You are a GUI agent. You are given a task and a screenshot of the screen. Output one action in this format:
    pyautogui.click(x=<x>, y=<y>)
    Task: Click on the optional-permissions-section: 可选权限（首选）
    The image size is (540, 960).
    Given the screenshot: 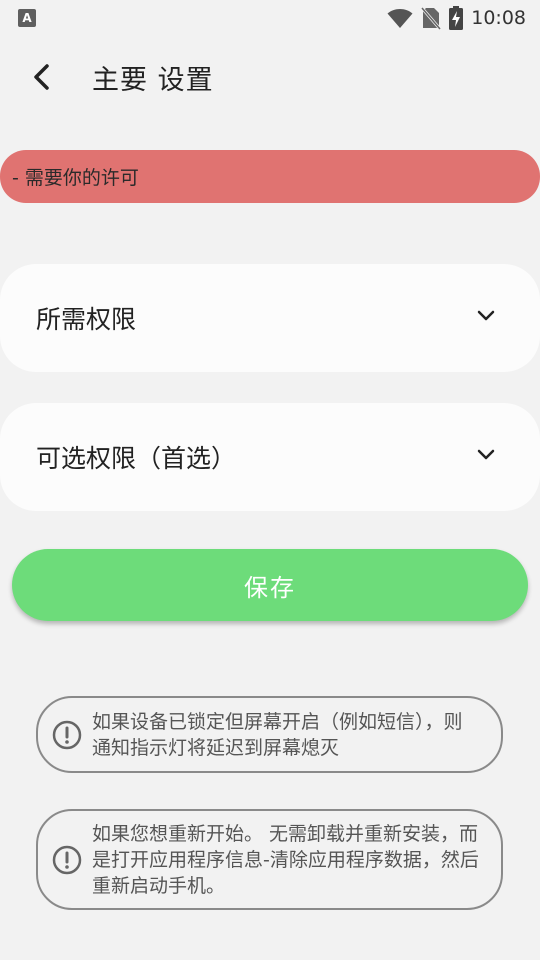 What is the action you would take?
    pyautogui.click(x=270, y=457)
    